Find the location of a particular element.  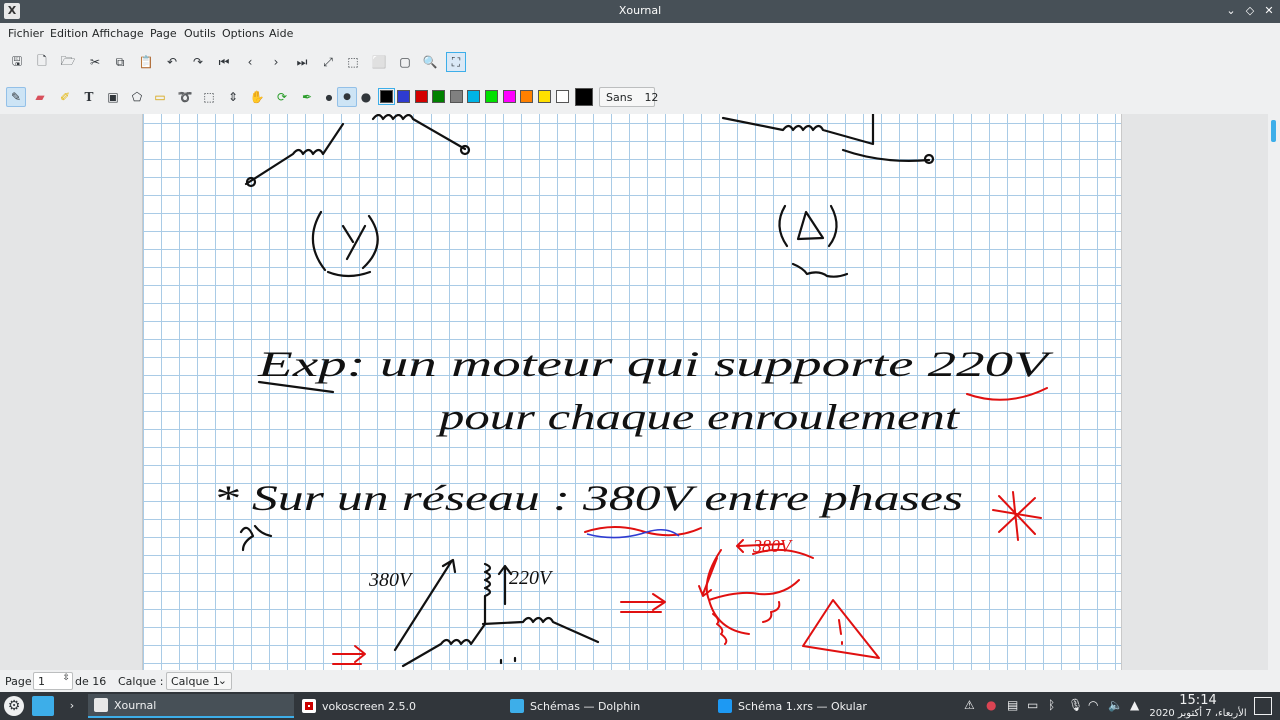

current-color-button is located at coordinates (584, 97).